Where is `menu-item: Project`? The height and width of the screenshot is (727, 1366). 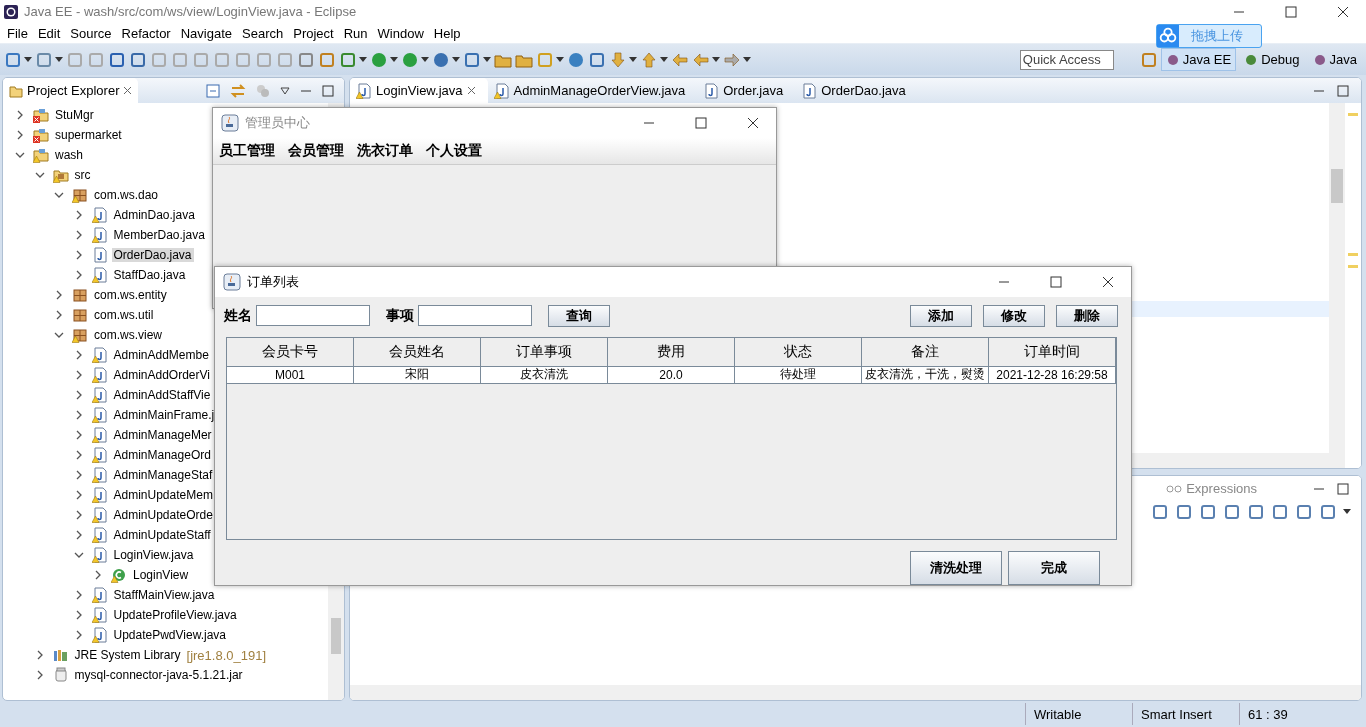
menu-item: Project is located at coordinates (313, 33).